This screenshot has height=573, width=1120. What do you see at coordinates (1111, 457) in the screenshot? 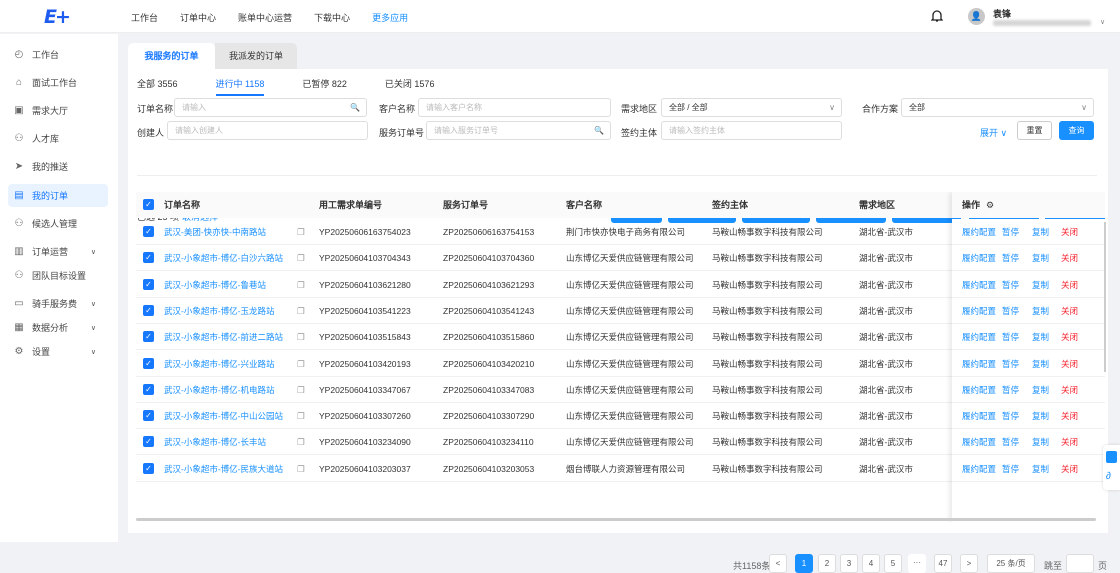
I see `assistant-icon` at bounding box center [1111, 457].